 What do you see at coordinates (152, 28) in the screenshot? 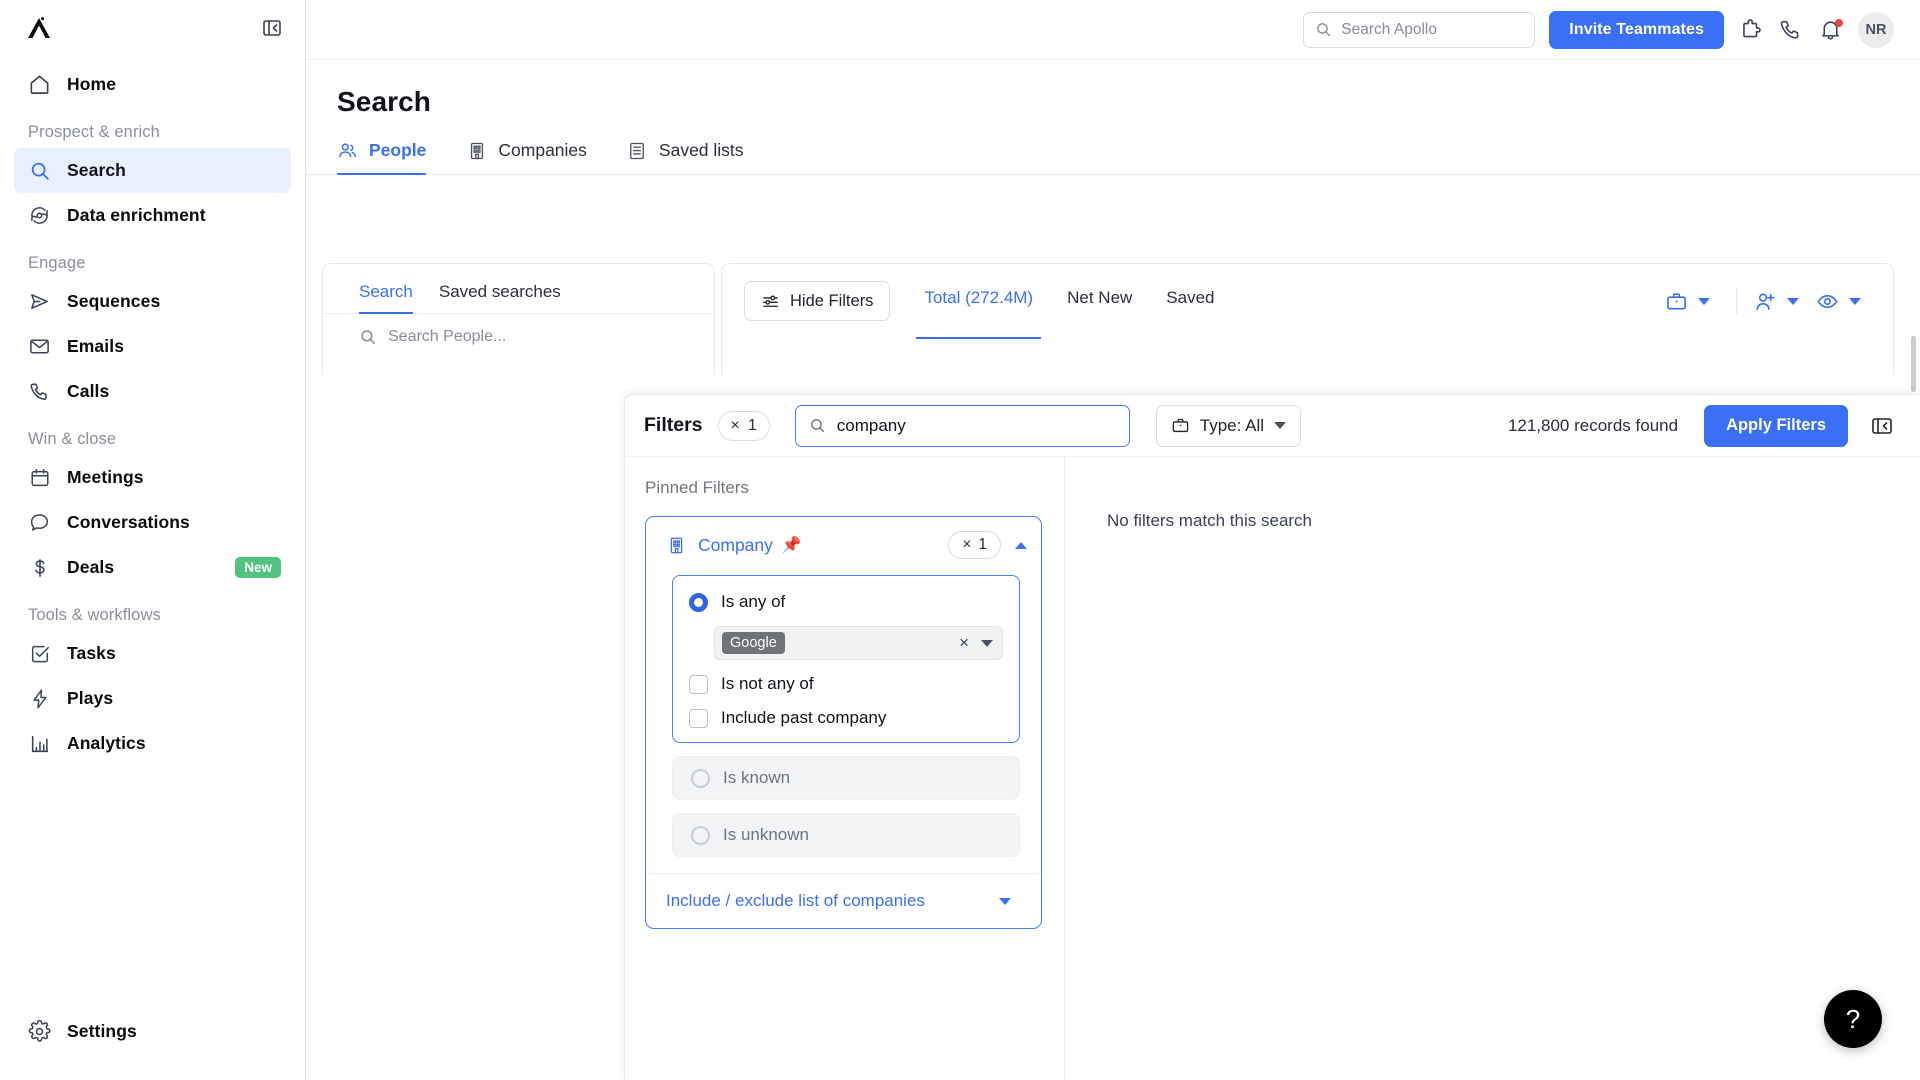
I see `sidebar-header` at bounding box center [152, 28].